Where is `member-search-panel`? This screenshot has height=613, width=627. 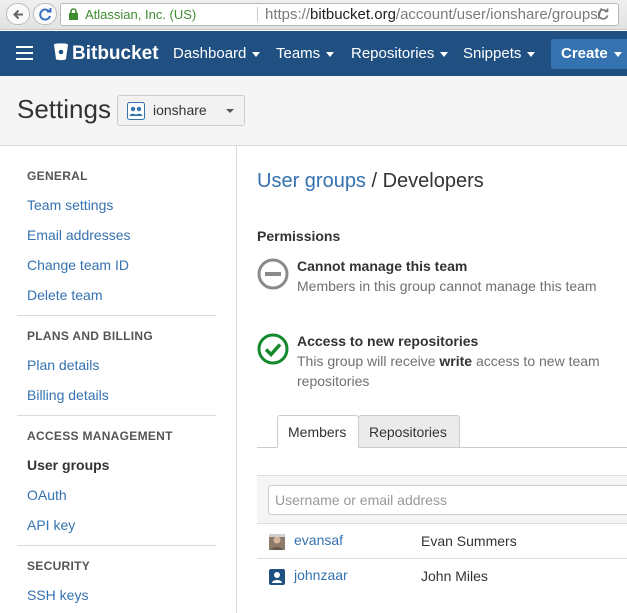
member-search-panel is located at coordinates (442, 499).